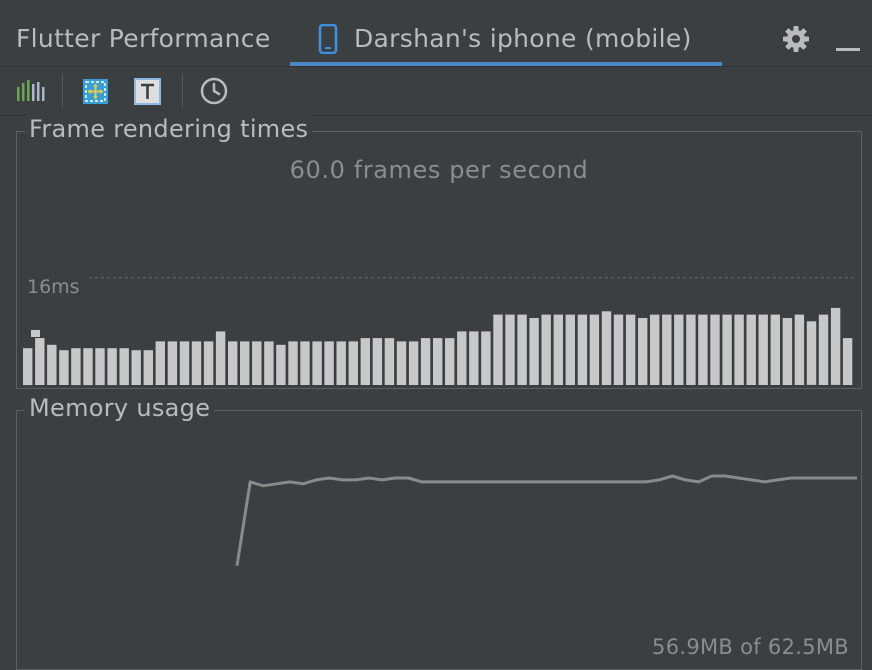 This screenshot has height=670, width=872. Describe the element at coordinates (796, 41) in the screenshot. I see `gear-icon` at that location.